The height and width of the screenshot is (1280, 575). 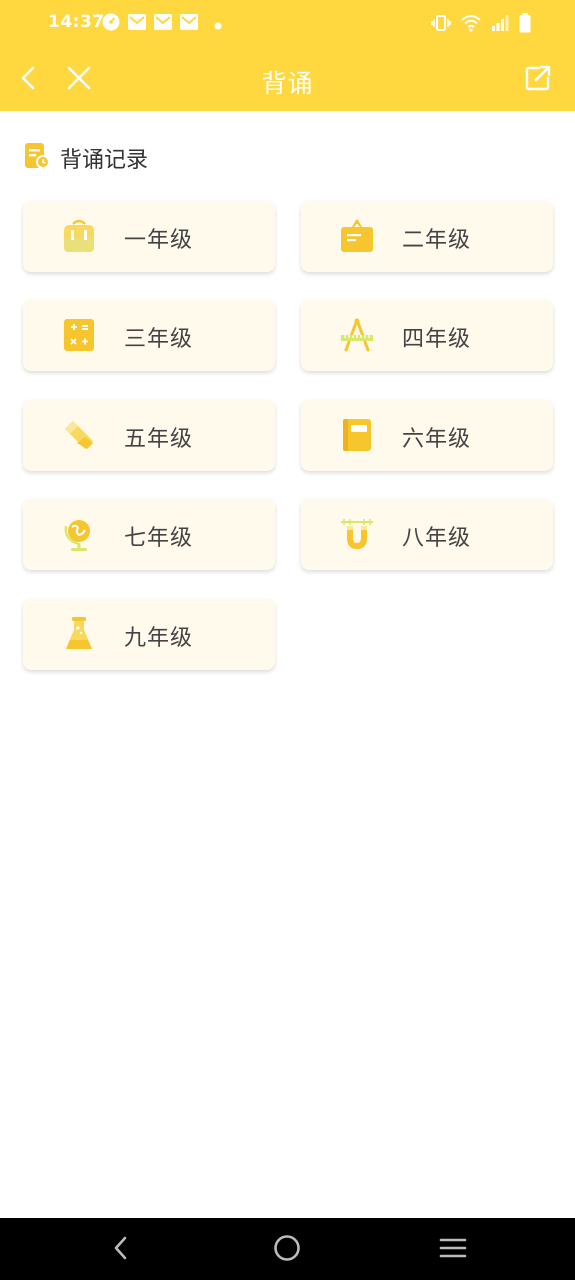 What do you see at coordinates (287, 24) in the screenshot?
I see `status-bar: 14:37` at bounding box center [287, 24].